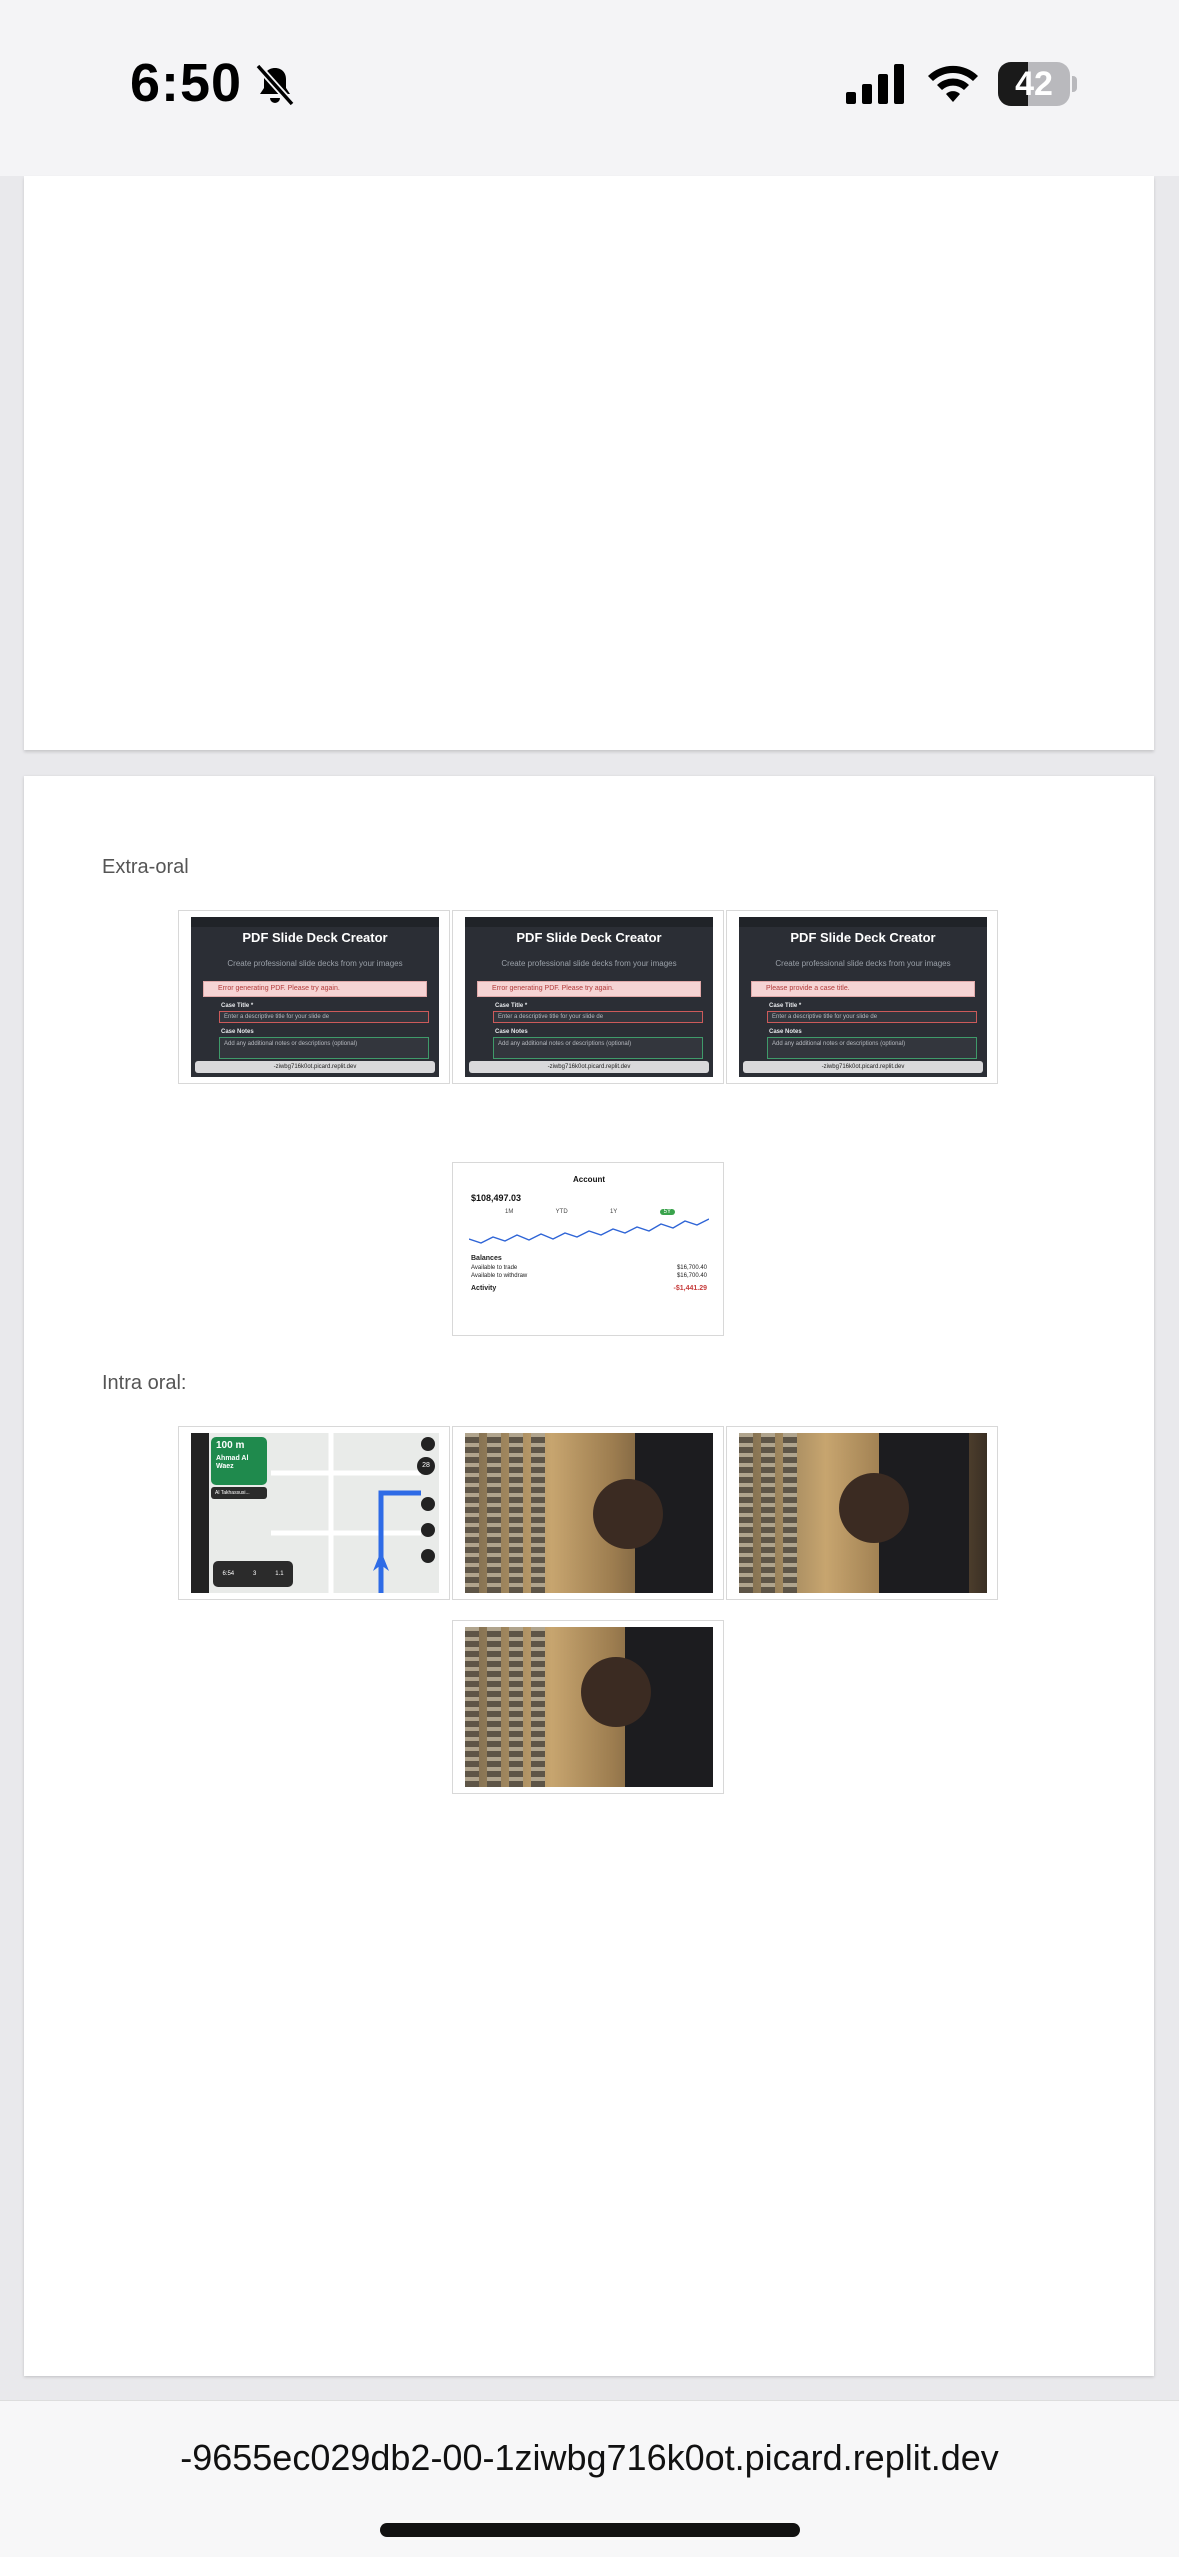 Image resolution: width=1179 pixels, height=2557 pixels. I want to click on intra-oral-label: Intra oral:, so click(144, 1383).